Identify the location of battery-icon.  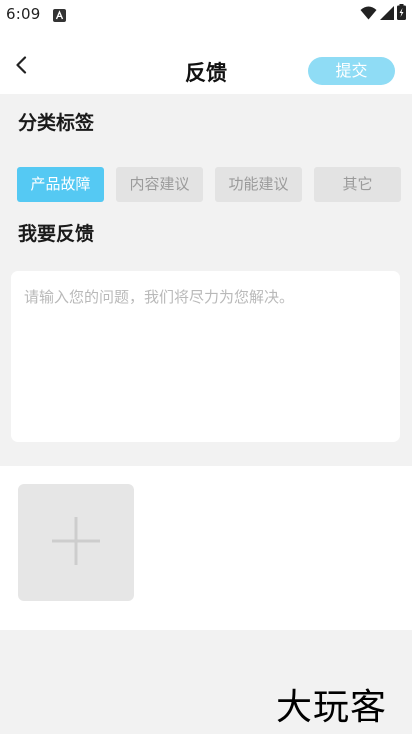
(401, 14).